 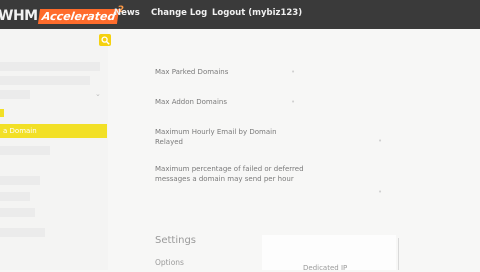 I want to click on settings-heading: Settings, so click(x=176, y=240).